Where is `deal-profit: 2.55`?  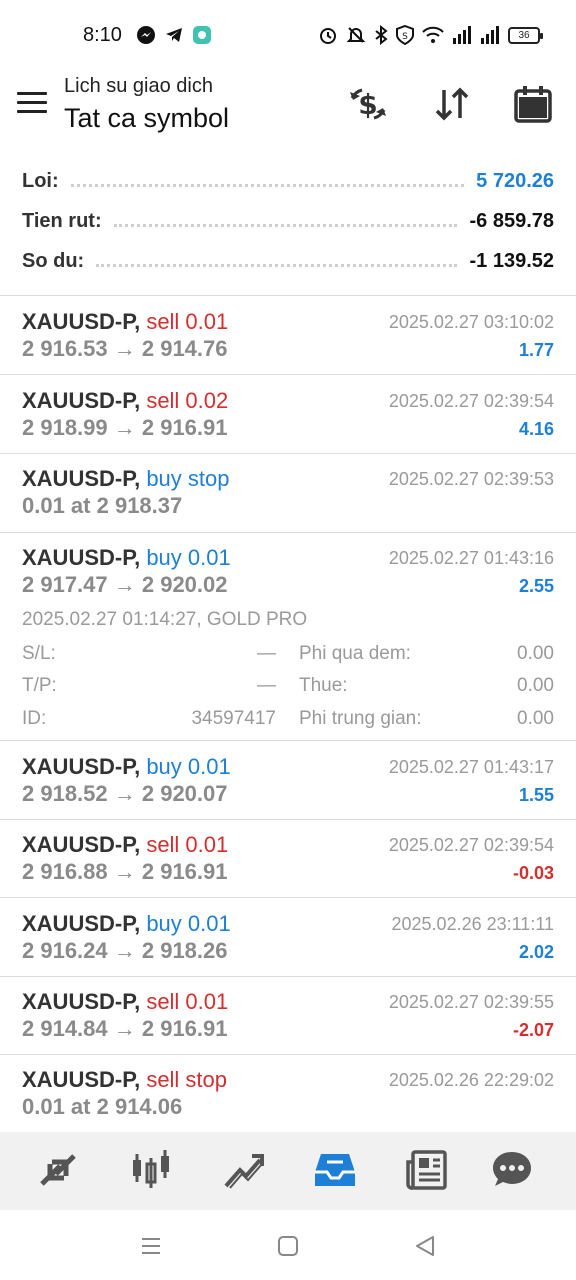 deal-profit: 2.55 is located at coordinates (536, 586).